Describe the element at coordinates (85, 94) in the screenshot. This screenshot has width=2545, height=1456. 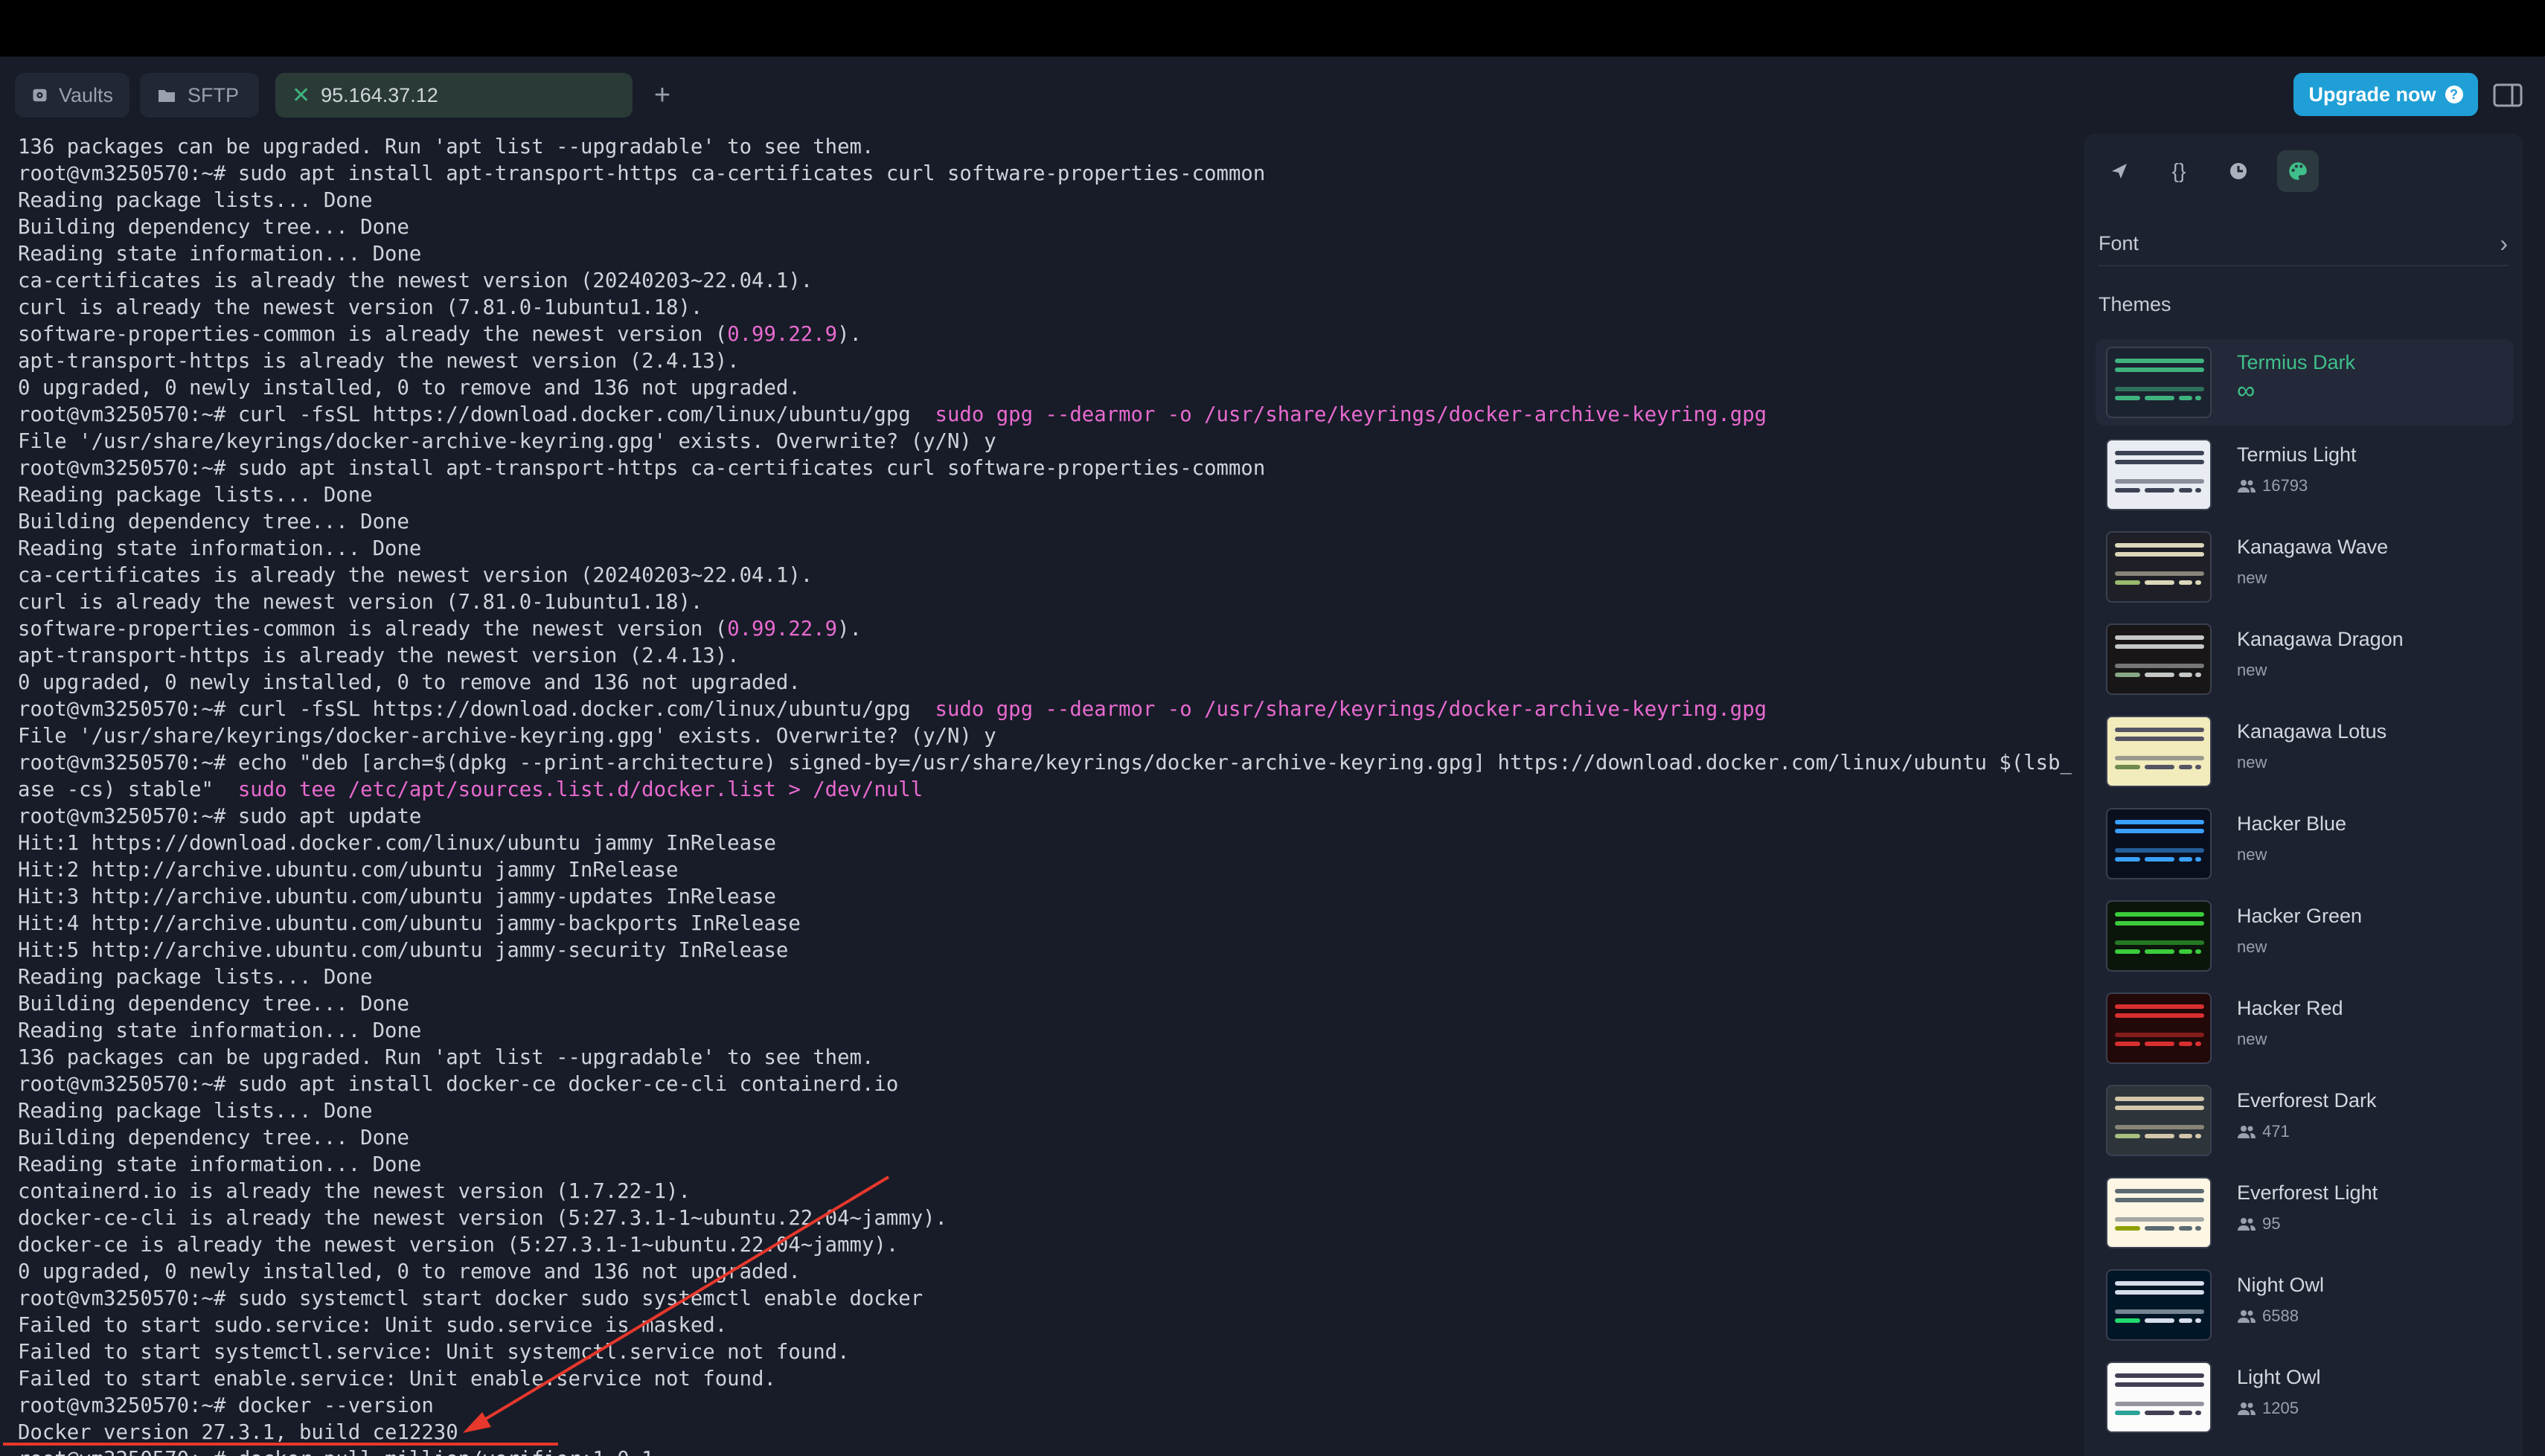
I see `tab-vaults-label: Vaults` at that location.